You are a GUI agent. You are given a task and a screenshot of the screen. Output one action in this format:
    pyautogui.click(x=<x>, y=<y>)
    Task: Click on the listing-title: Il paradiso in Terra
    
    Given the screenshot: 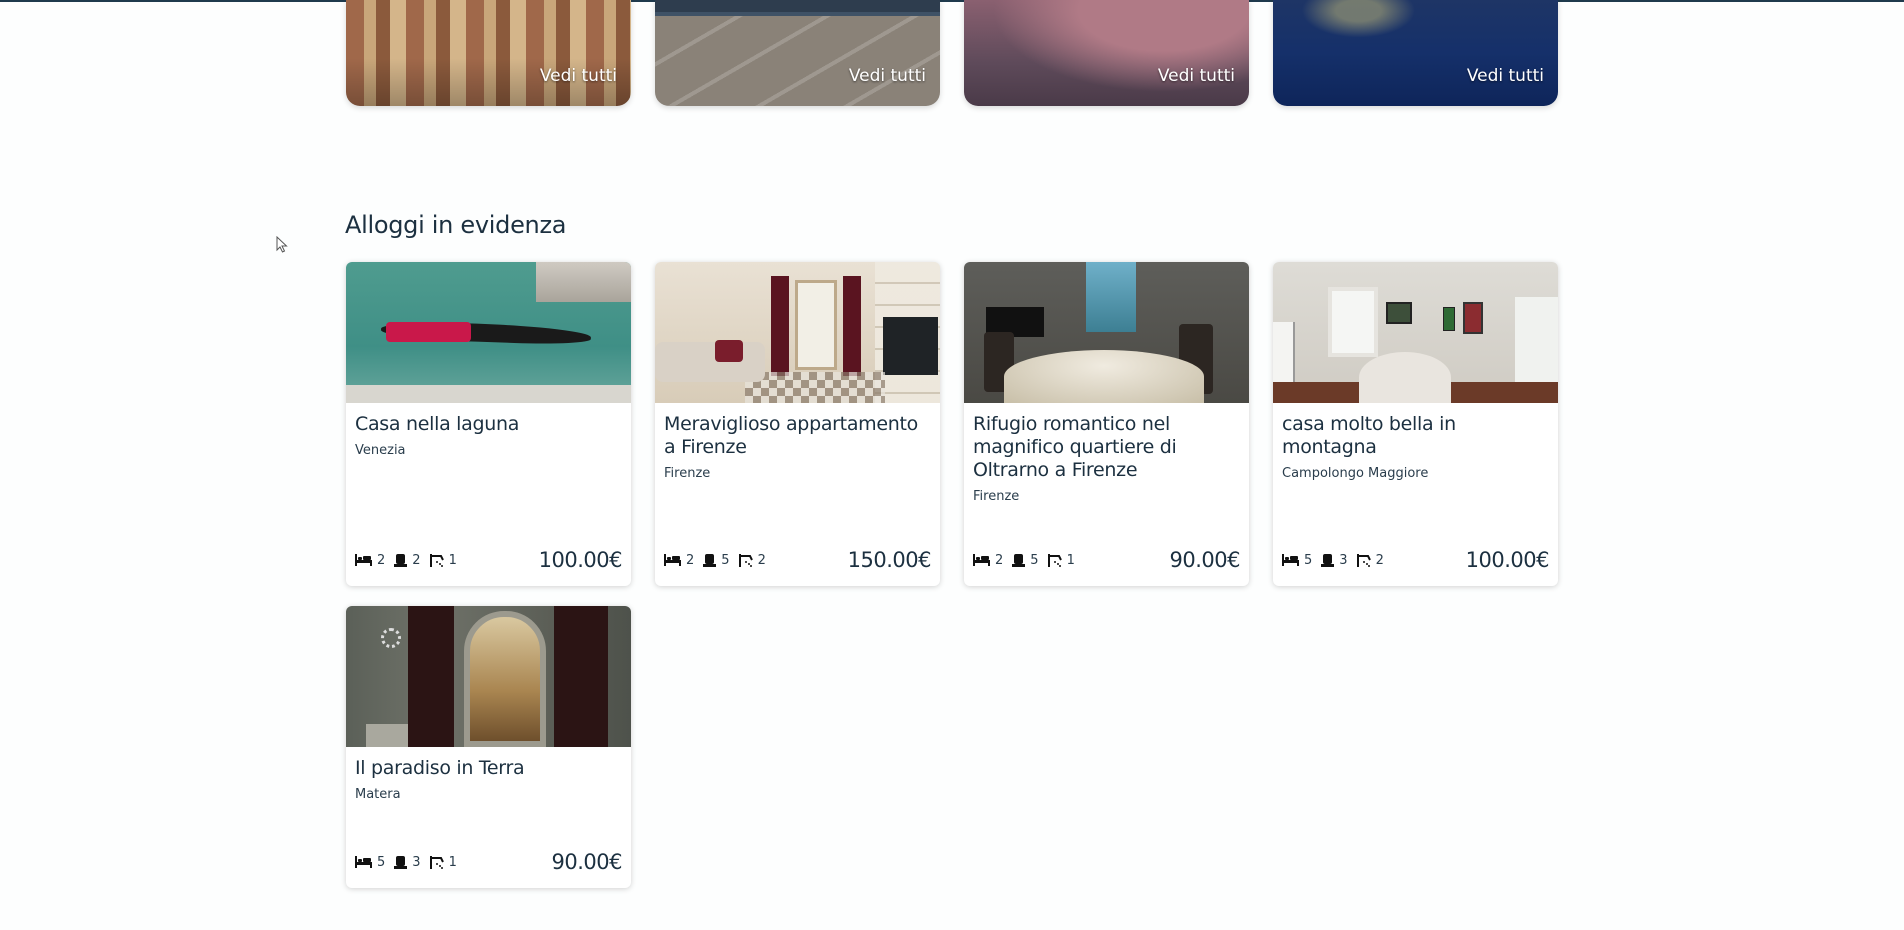 What is the action you would take?
    pyautogui.click(x=488, y=768)
    